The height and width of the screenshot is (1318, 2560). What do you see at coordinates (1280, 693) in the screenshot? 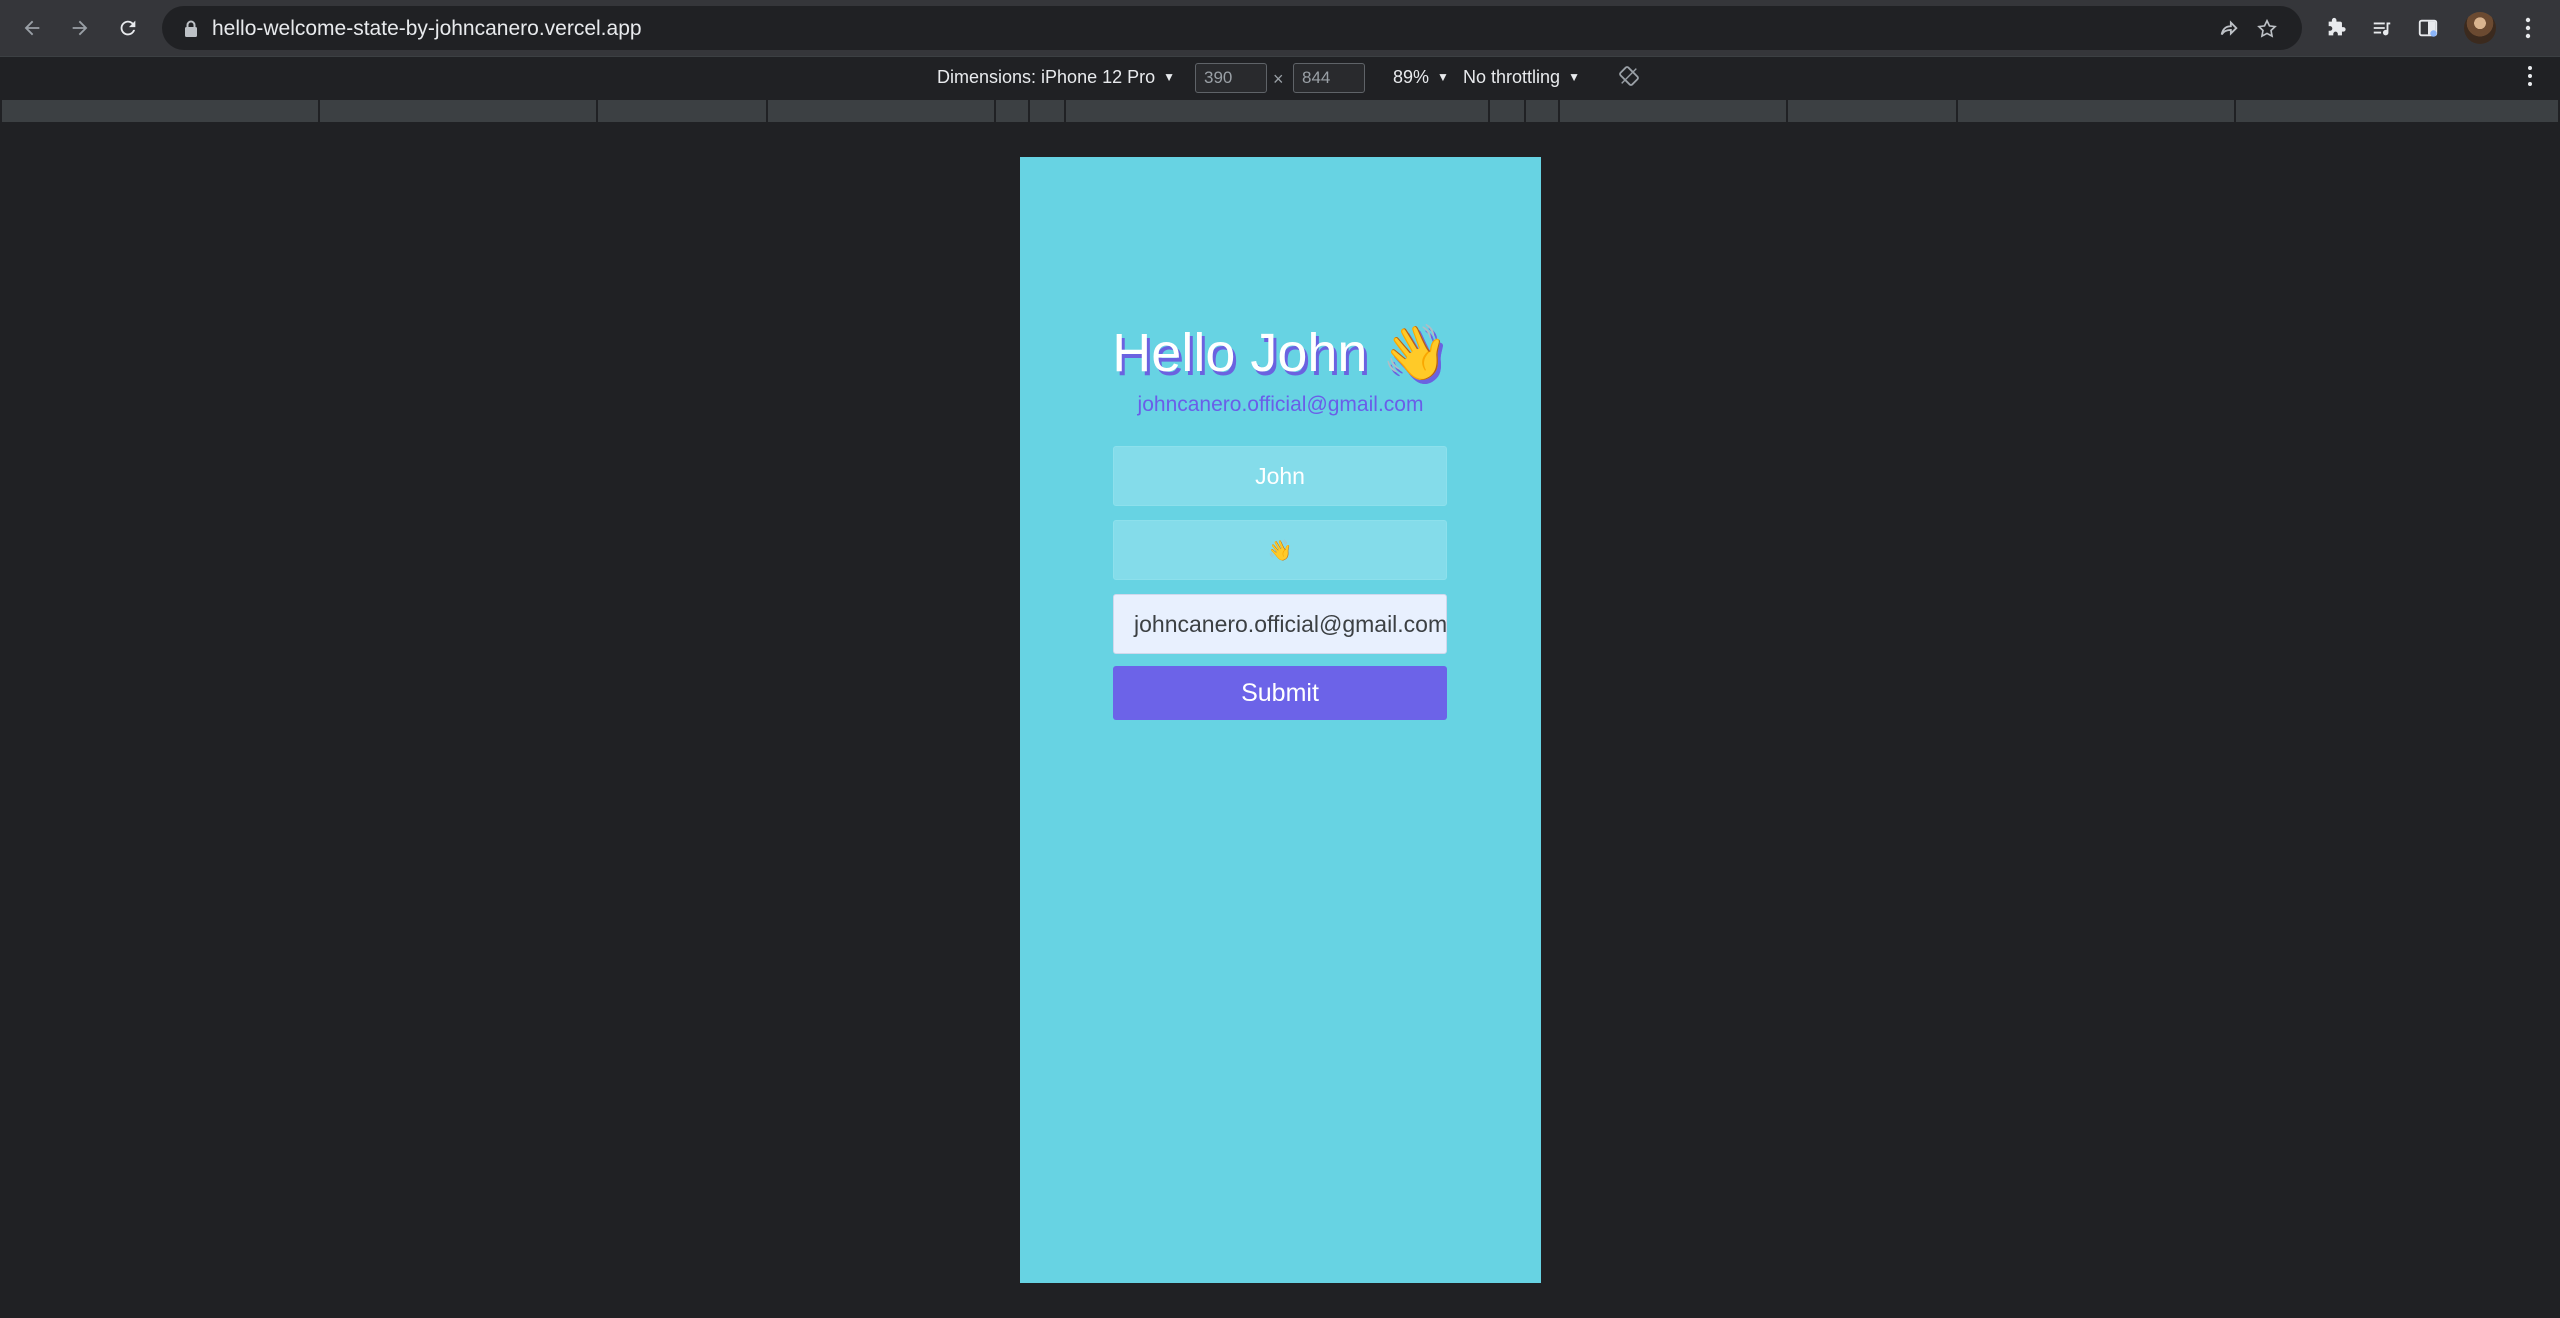
I see `submit-button: Submit` at bounding box center [1280, 693].